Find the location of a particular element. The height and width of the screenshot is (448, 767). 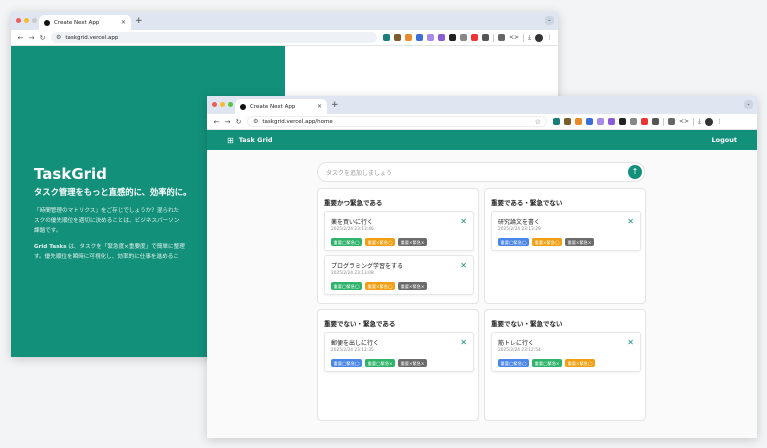

task-date: 2025/2/24 23:12:54 is located at coordinates (519, 350).